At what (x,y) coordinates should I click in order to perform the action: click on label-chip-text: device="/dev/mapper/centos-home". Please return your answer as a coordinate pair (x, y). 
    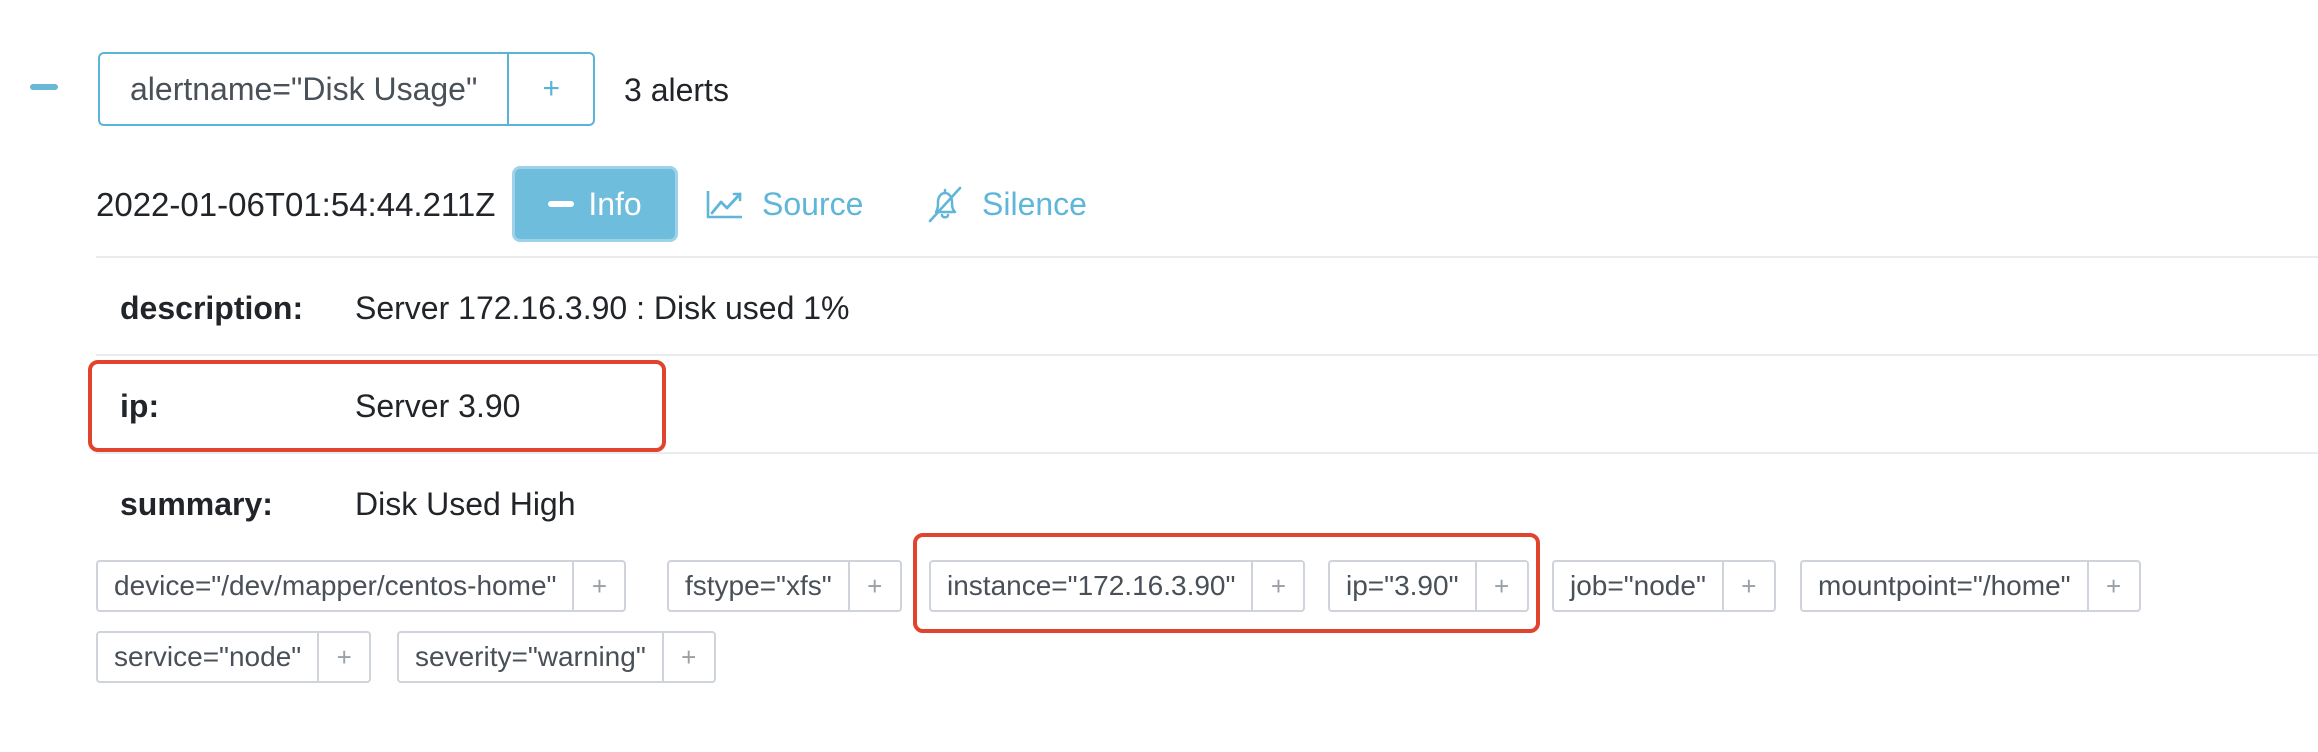
    Looking at the image, I should click on (335, 586).